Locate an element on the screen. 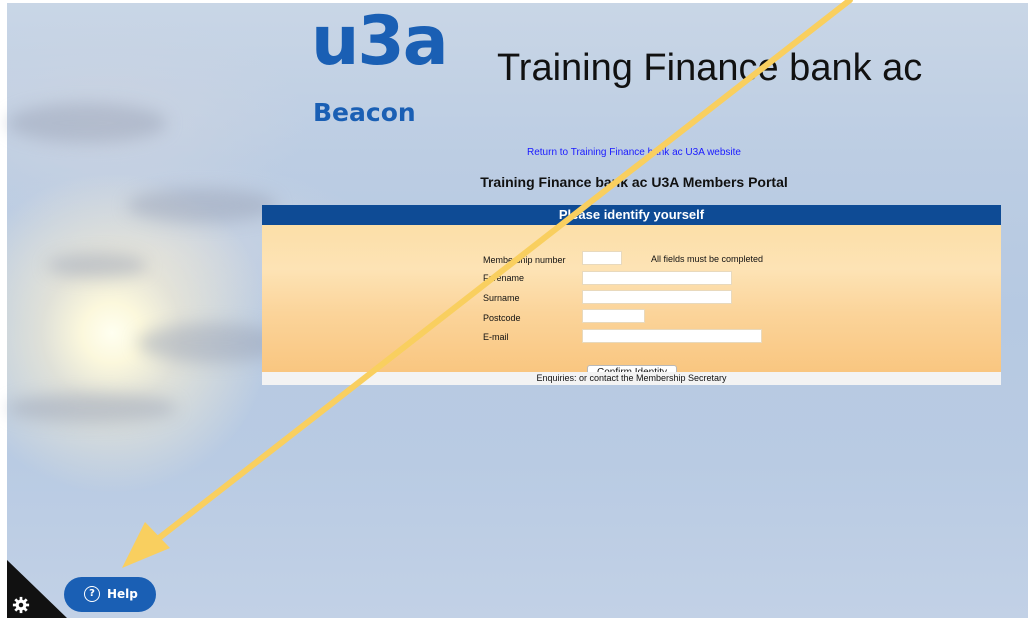 This screenshot has width=1028, height=618. form-note: All fields must be completed is located at coordinates (707, 259).